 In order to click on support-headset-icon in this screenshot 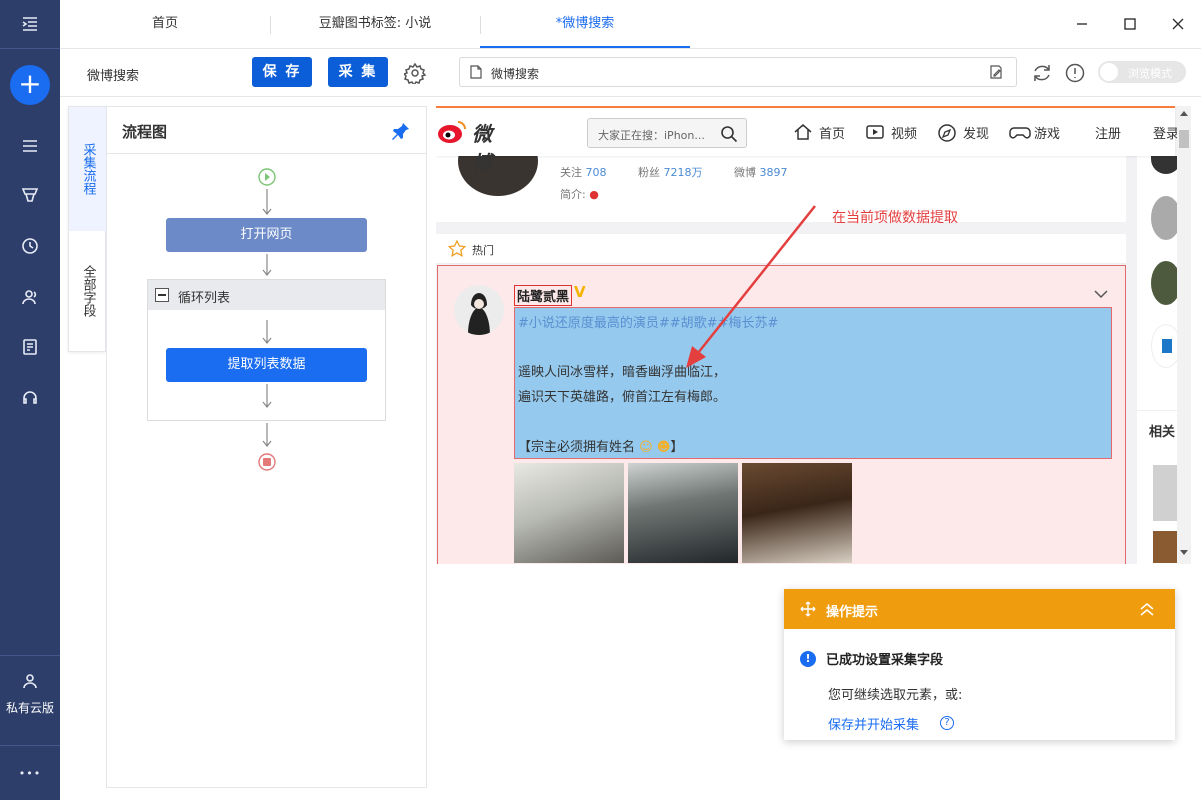, I will do `click(30, 398)`.